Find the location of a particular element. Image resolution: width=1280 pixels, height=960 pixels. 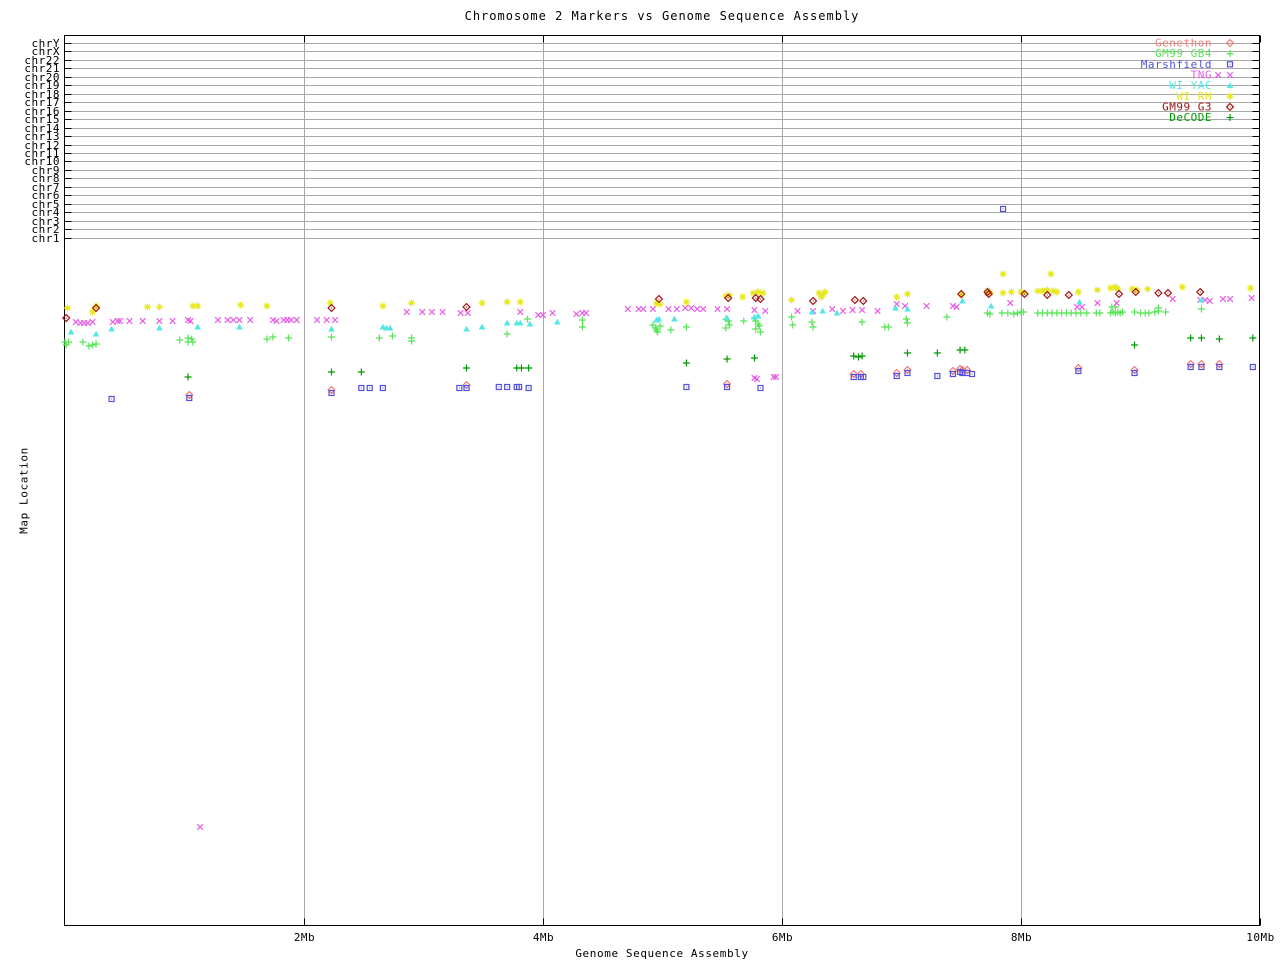

series-gm99-gb4 is located at coordinates (633, 326).